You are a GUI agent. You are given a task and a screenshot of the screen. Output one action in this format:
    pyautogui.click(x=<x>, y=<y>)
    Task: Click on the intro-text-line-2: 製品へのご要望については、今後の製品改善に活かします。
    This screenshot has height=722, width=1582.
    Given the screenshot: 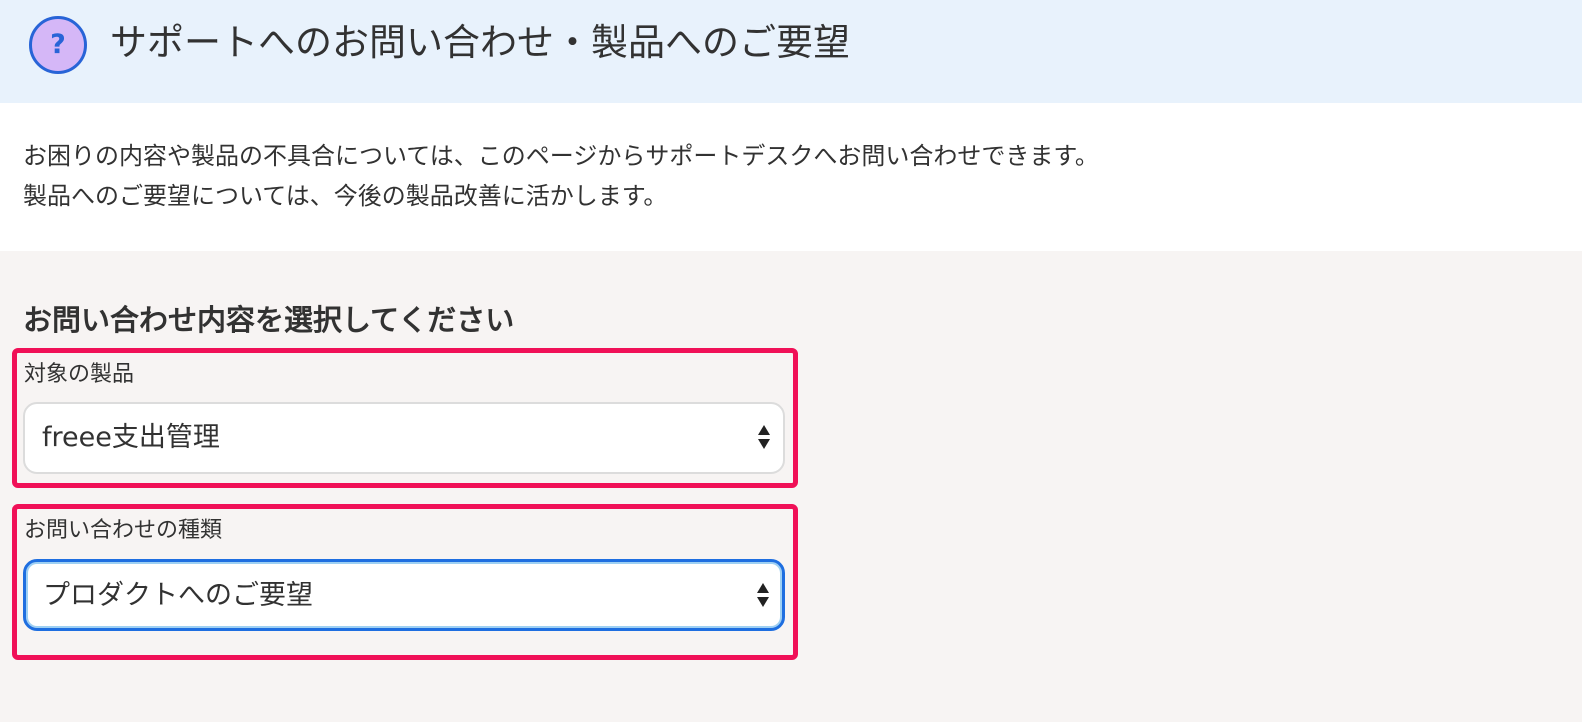 What is the action you would take?
    pyautogui.click(x=345, y=196)
    